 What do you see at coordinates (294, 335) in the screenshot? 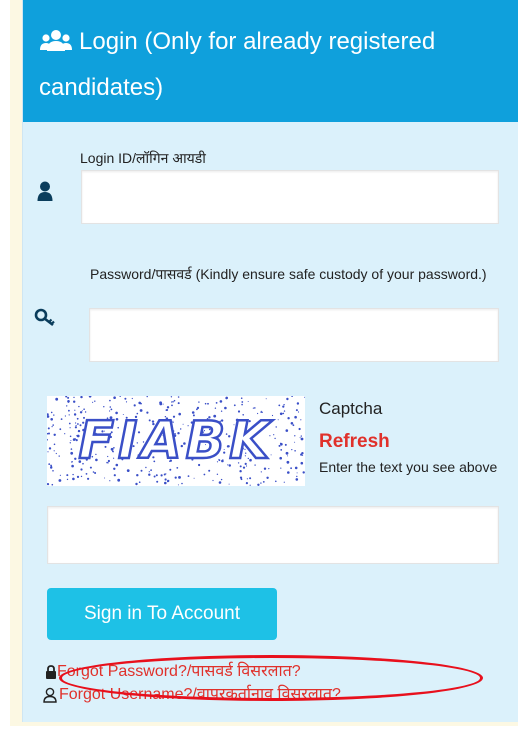
I see `password-input` at bounding box center [294, 335].